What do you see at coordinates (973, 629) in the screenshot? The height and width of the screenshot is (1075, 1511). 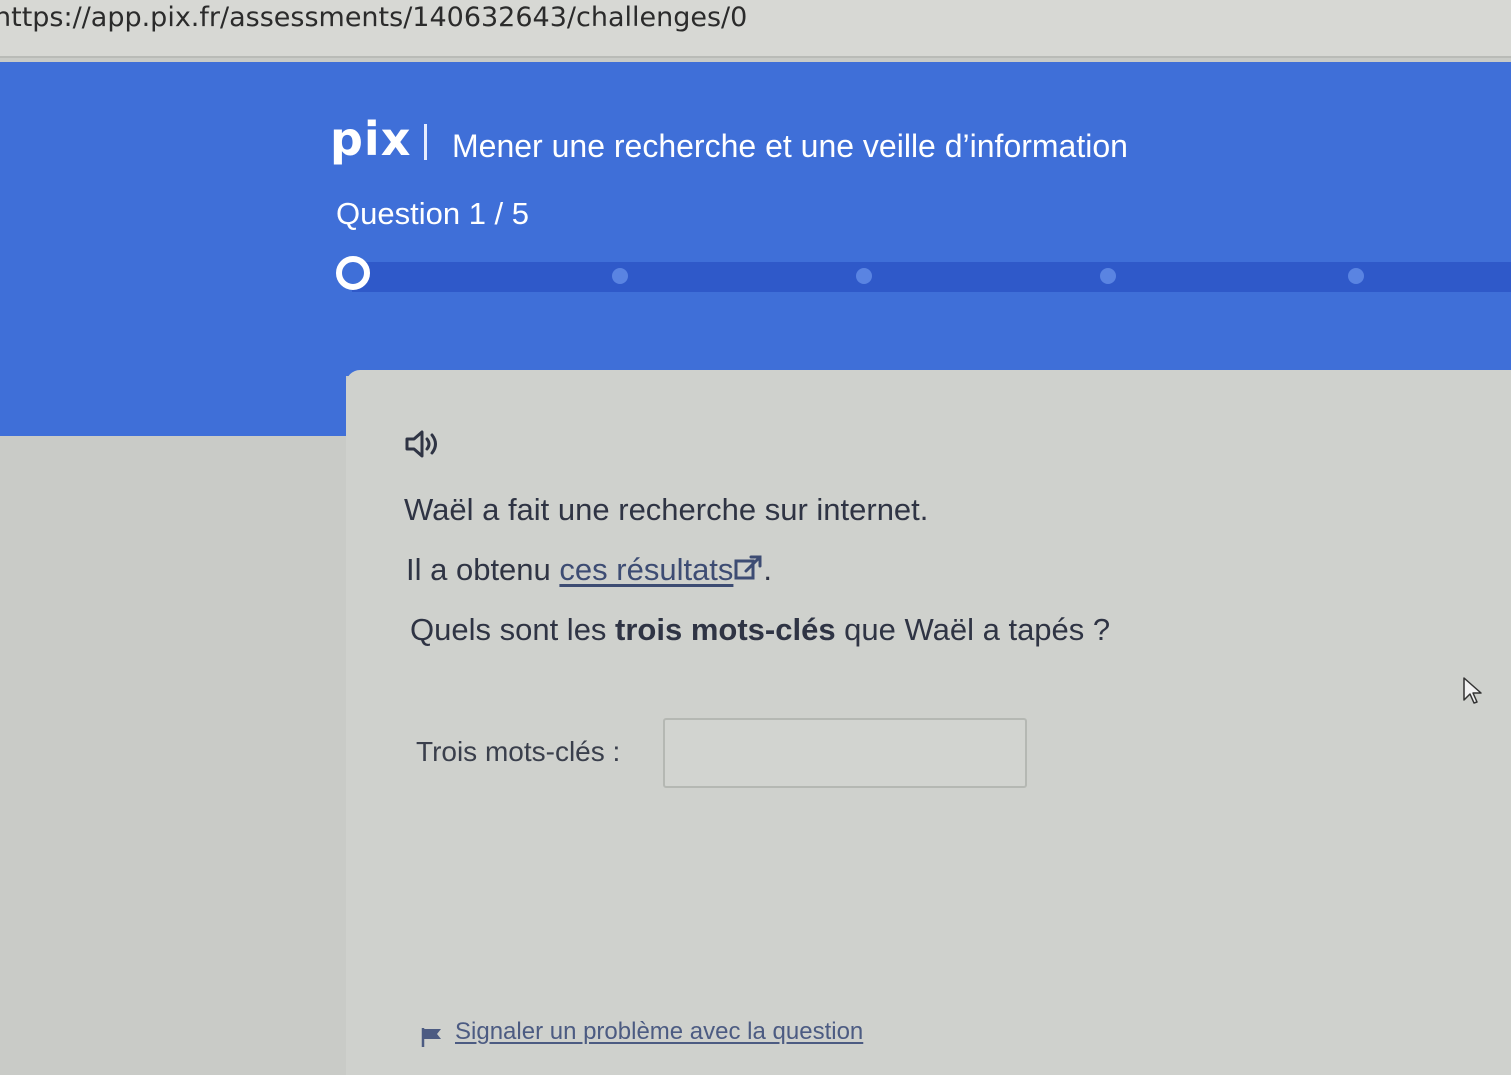 I see `instruction-text: que Waël a tapés ?` at bounding box center [973, 629].